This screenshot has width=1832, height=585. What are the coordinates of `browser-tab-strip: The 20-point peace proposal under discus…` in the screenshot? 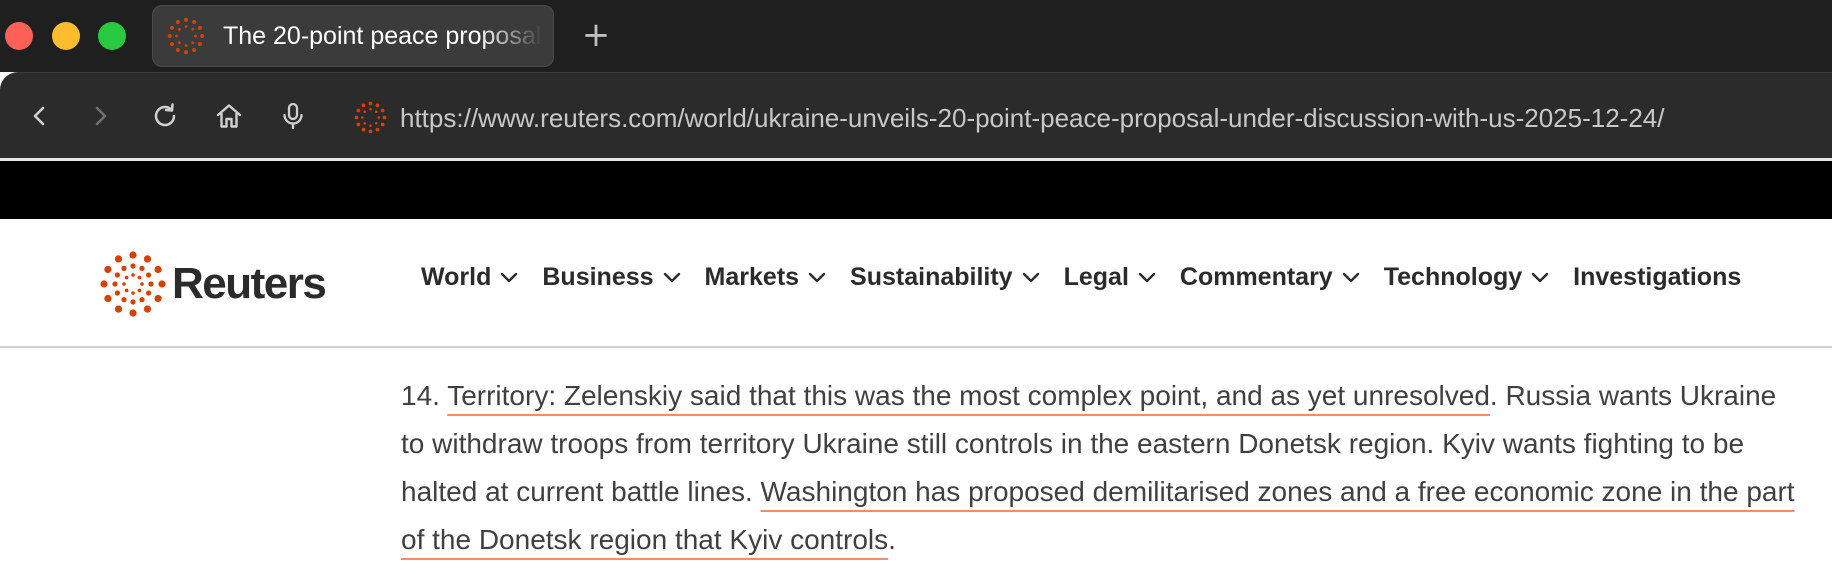 It's located at (916, 36).